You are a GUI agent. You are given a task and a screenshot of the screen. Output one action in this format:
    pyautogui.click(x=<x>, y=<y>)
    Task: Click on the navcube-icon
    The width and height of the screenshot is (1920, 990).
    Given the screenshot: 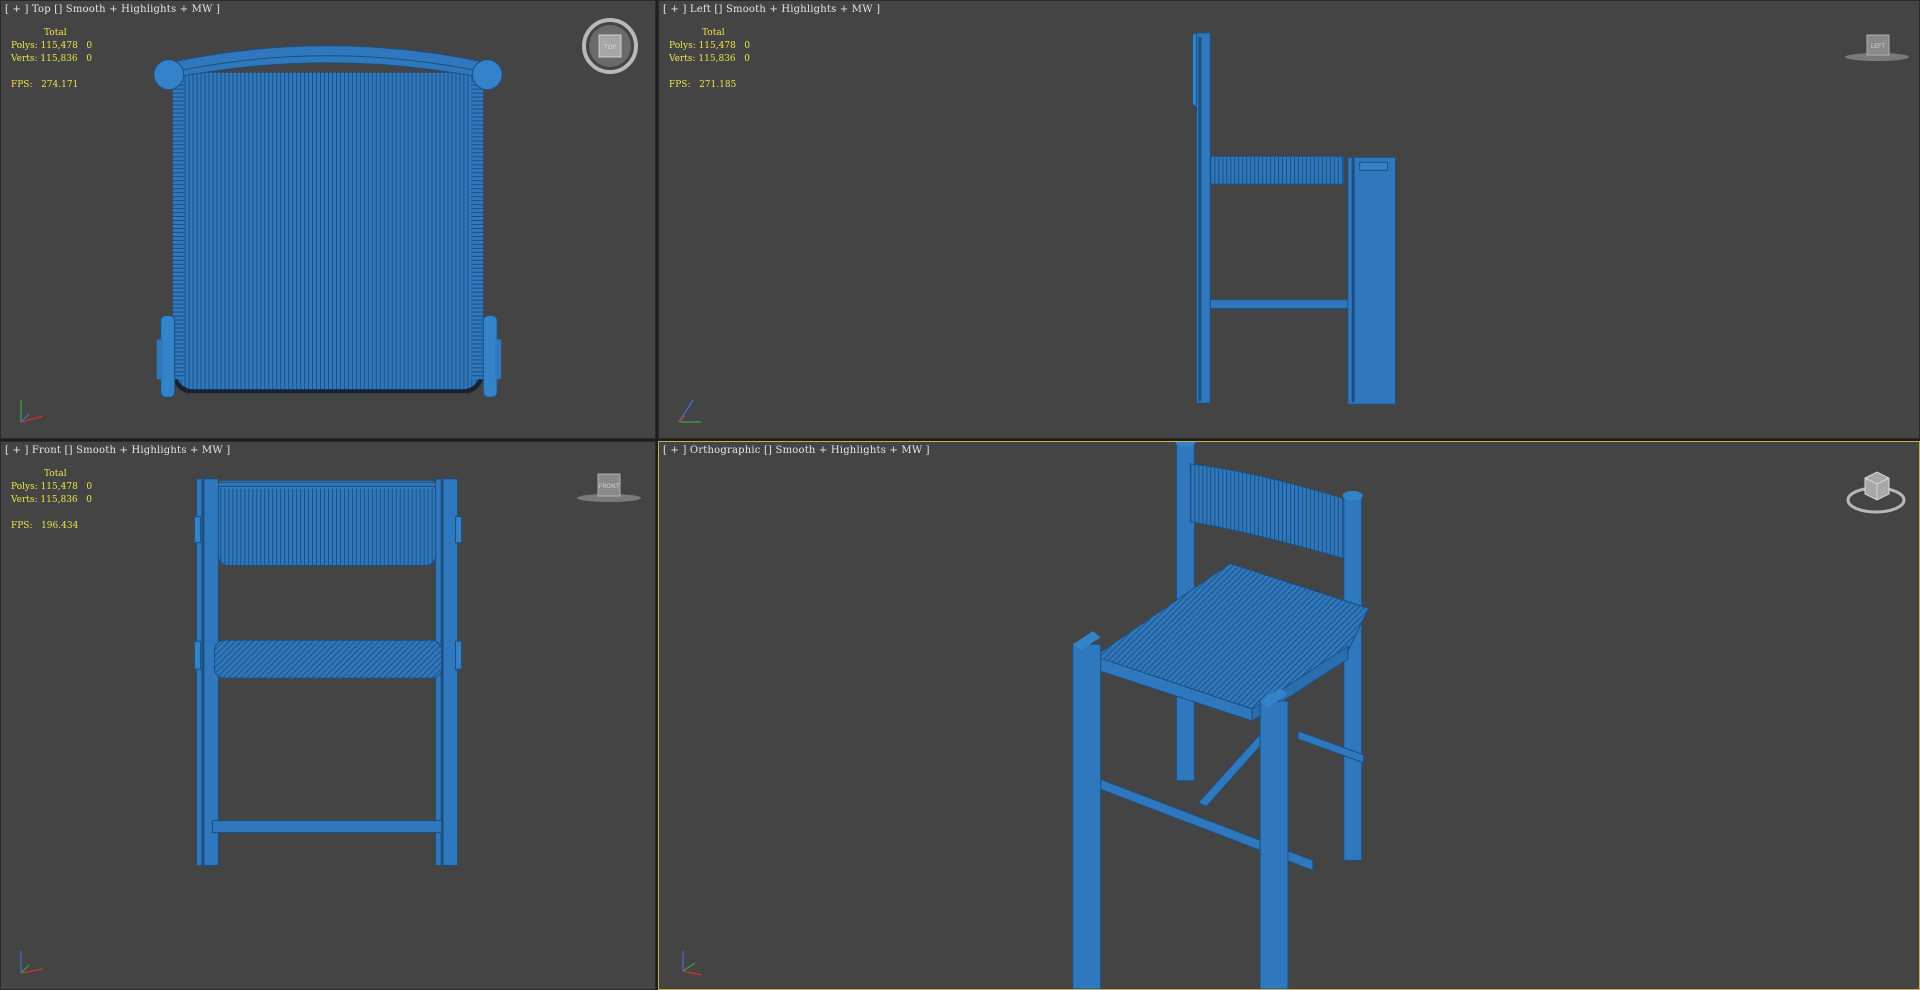 What is the action you would take?
    pyautogui.click(x=1876, y=488)
    